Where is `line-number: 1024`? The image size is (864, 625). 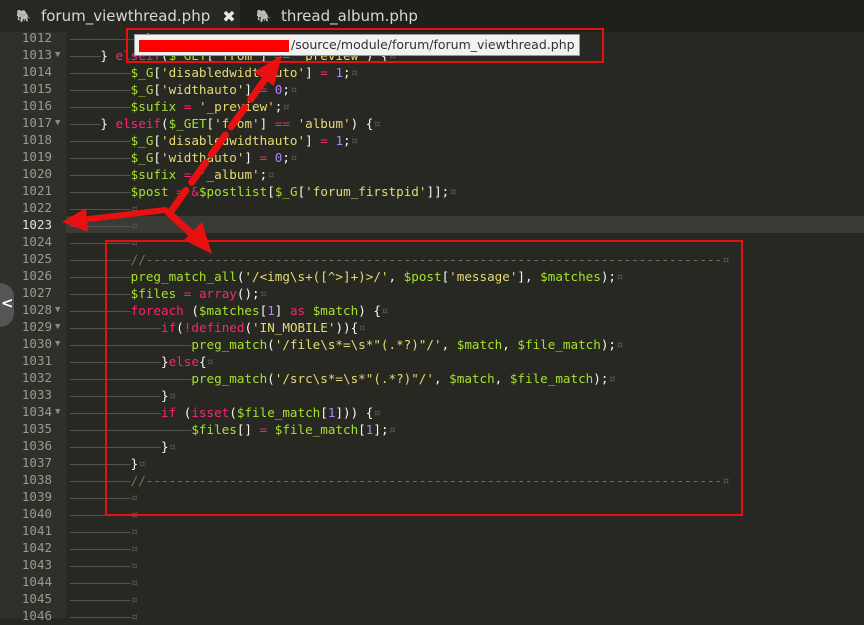 line-number: 1024 is located at coordinates (36, 241).